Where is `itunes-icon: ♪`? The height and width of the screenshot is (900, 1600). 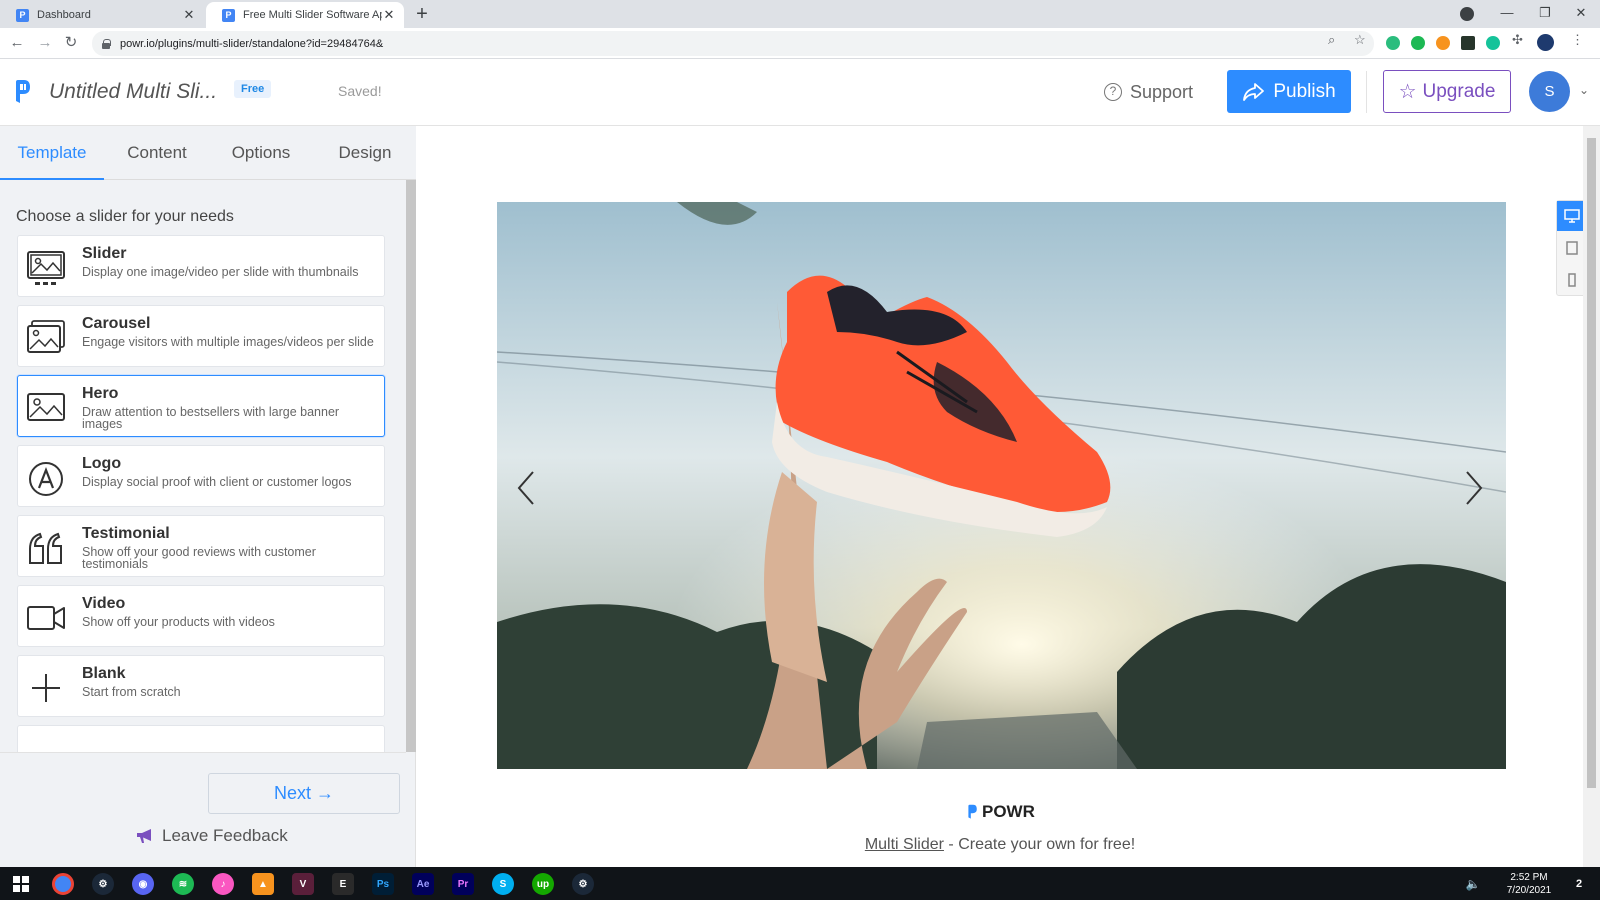
itunes-icon: ♪ is located at coordinates (223, 884).